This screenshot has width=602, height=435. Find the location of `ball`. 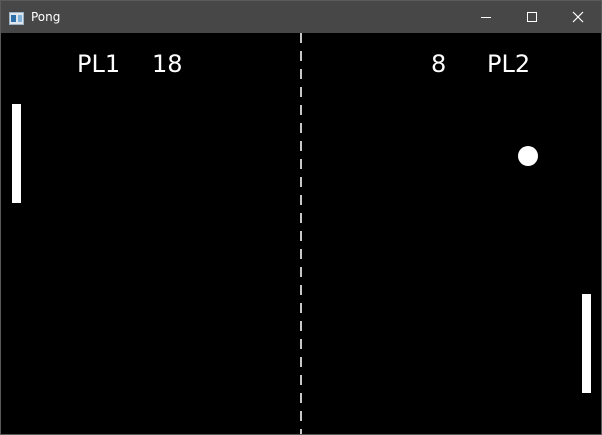

ball is located at coordinates (528, 156).